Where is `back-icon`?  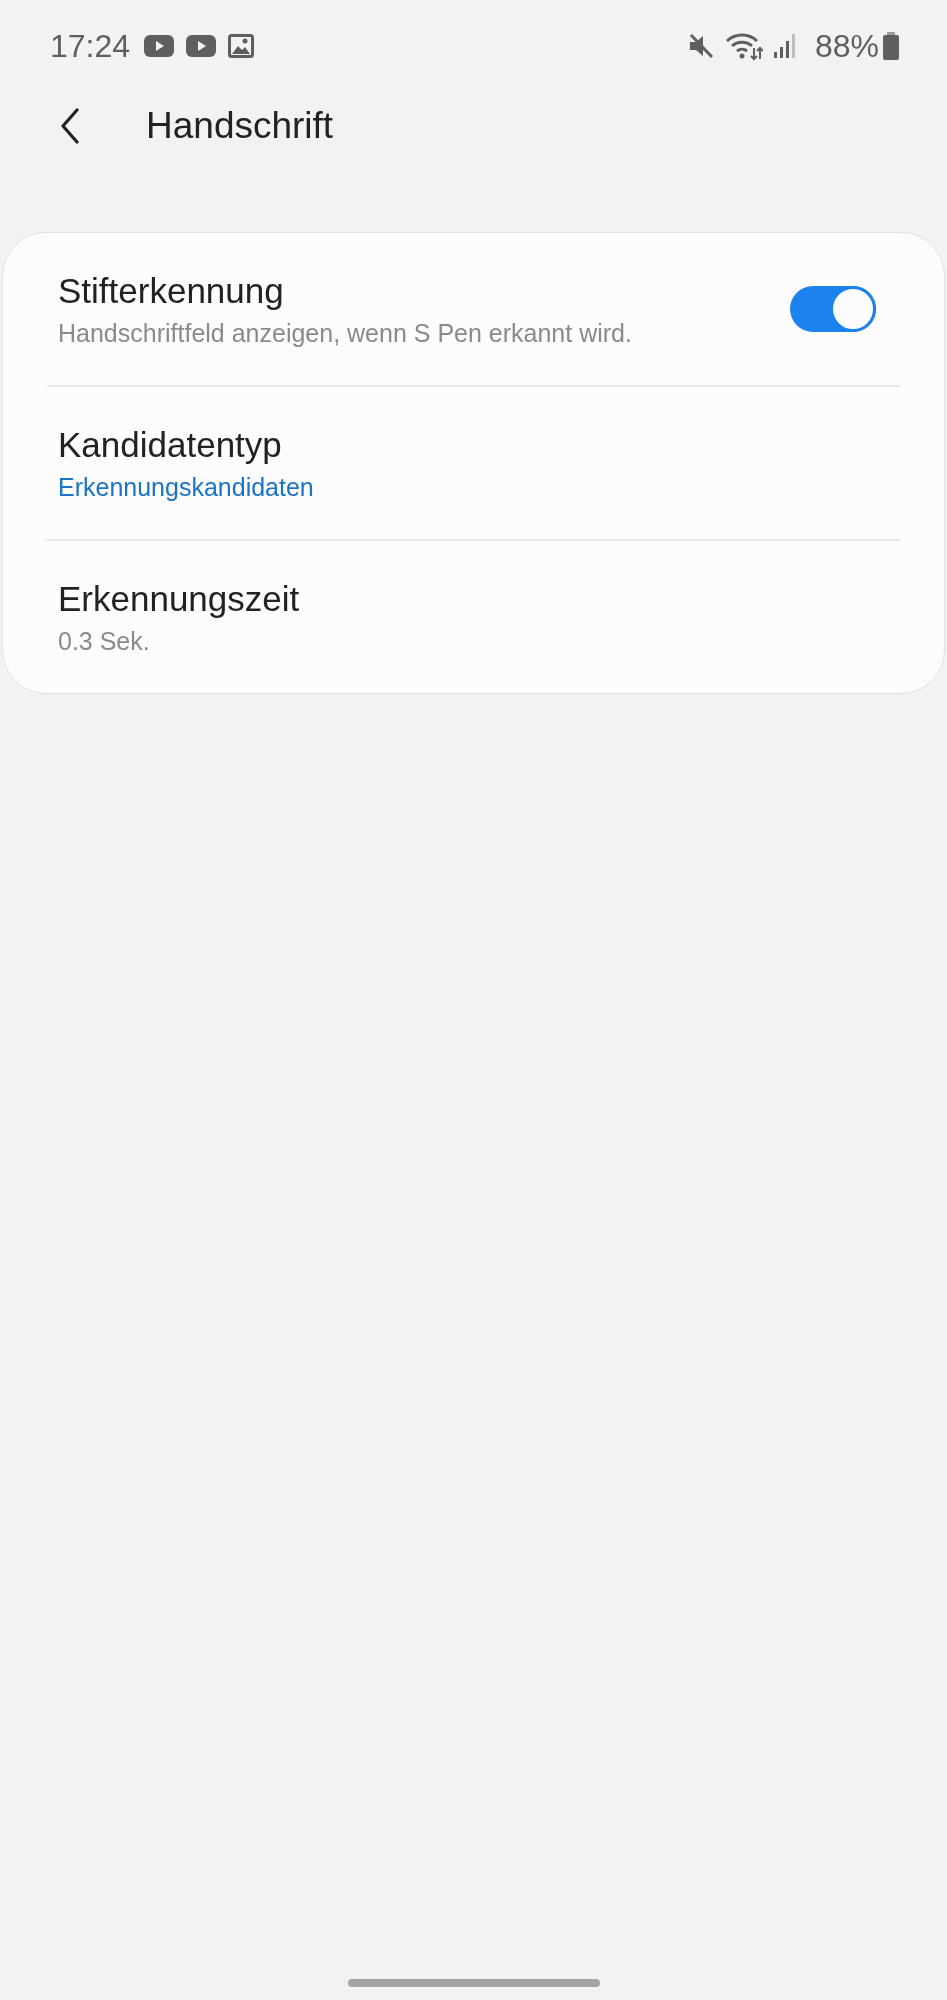 back-icon is located at coordinates (70, 126).